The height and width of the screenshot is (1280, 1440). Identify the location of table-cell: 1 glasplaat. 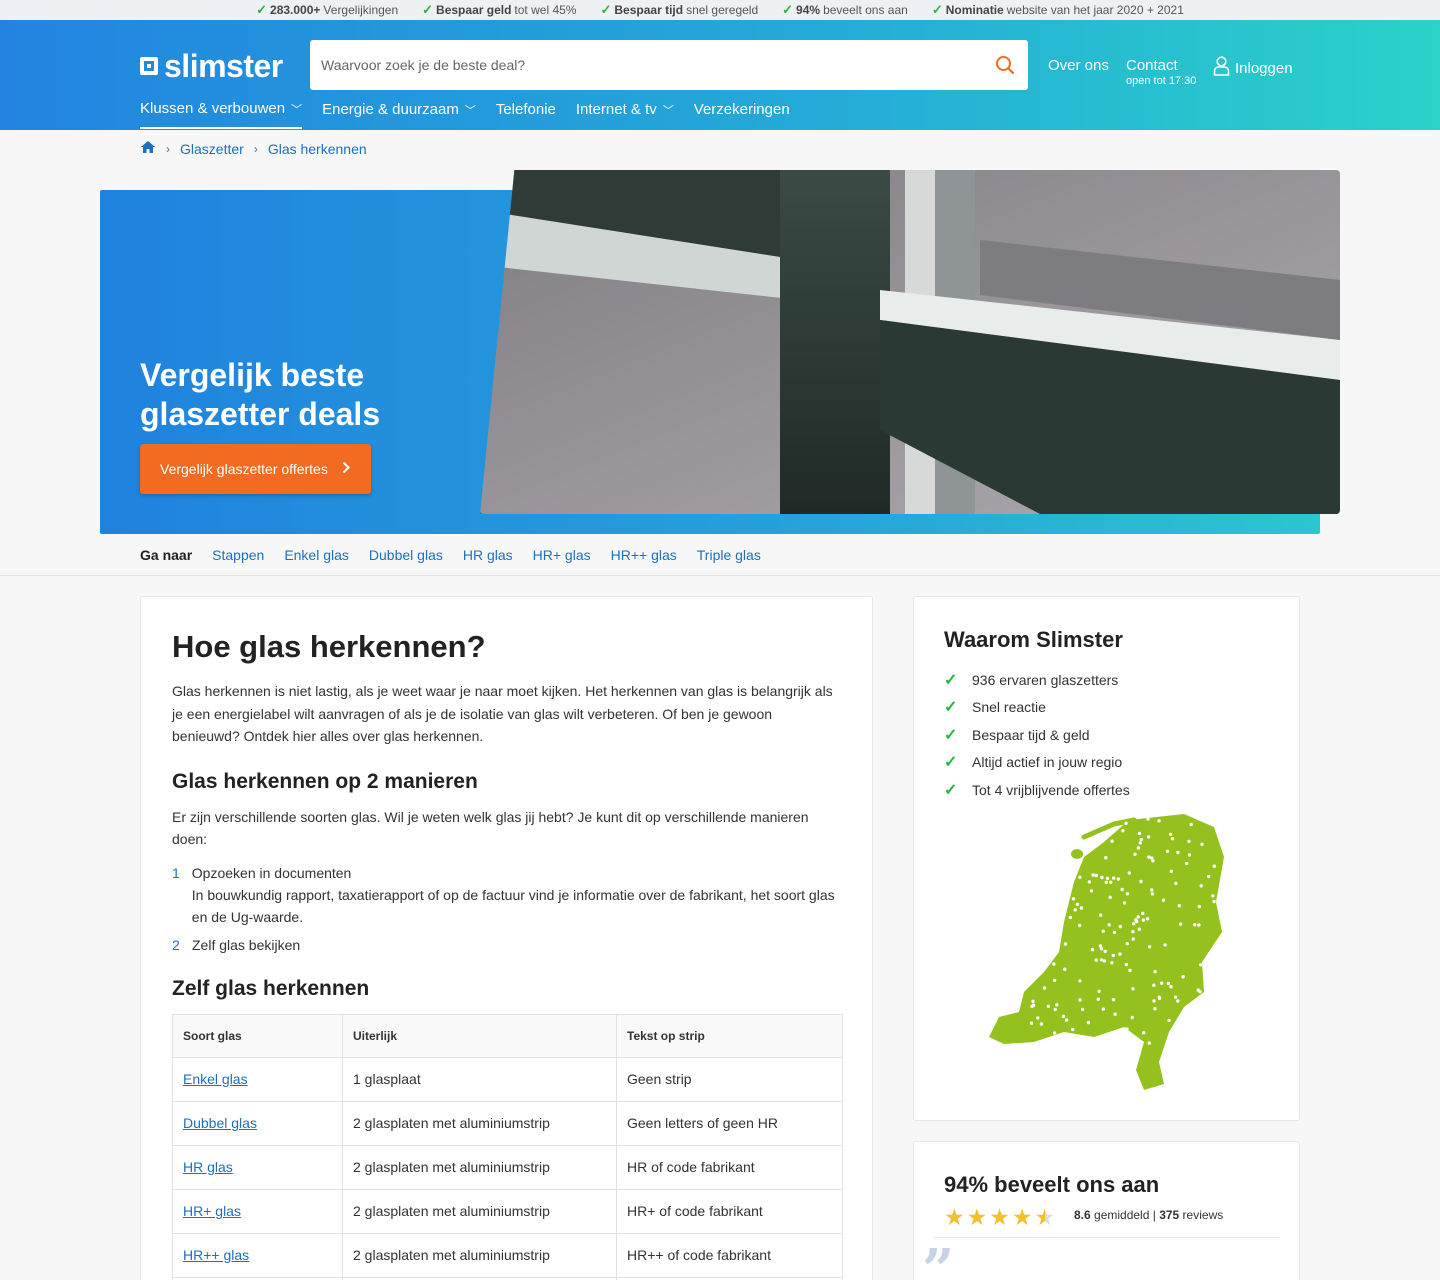
(479, 1079).